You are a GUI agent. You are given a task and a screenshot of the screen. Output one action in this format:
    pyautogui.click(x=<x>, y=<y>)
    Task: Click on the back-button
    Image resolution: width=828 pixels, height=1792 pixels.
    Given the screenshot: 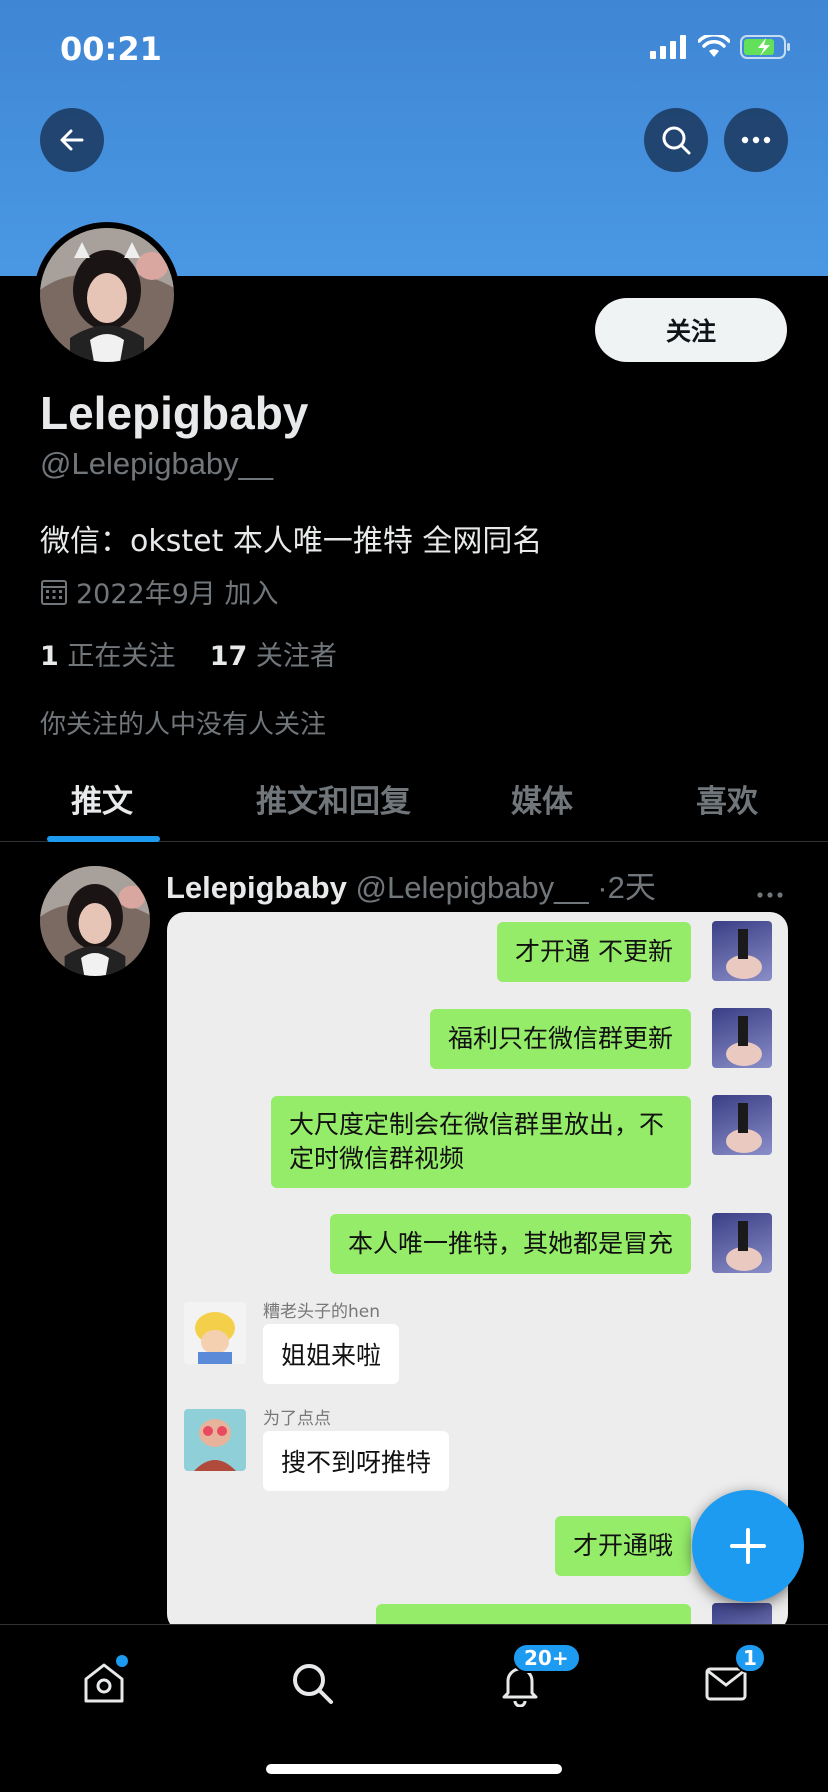 What is the action you would take?
    pyautogui.click(x=72, y=140)
    